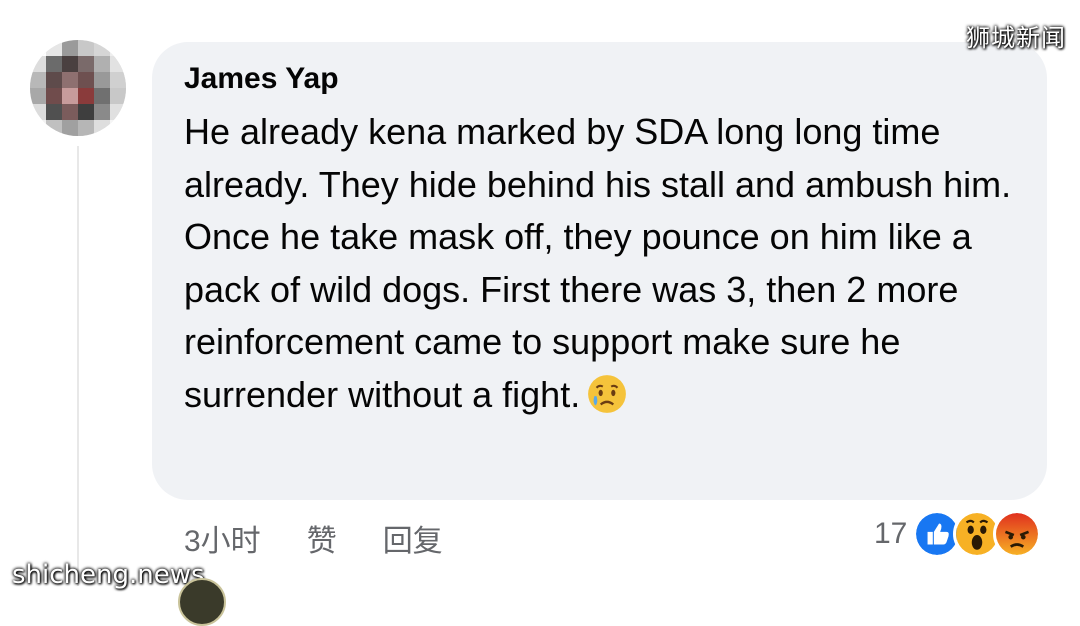 This screenshot has width=1080, height=626. Describe the element at coordinates (958, 534) in the screenshot. I see `reactions-summary: 17` at that location.